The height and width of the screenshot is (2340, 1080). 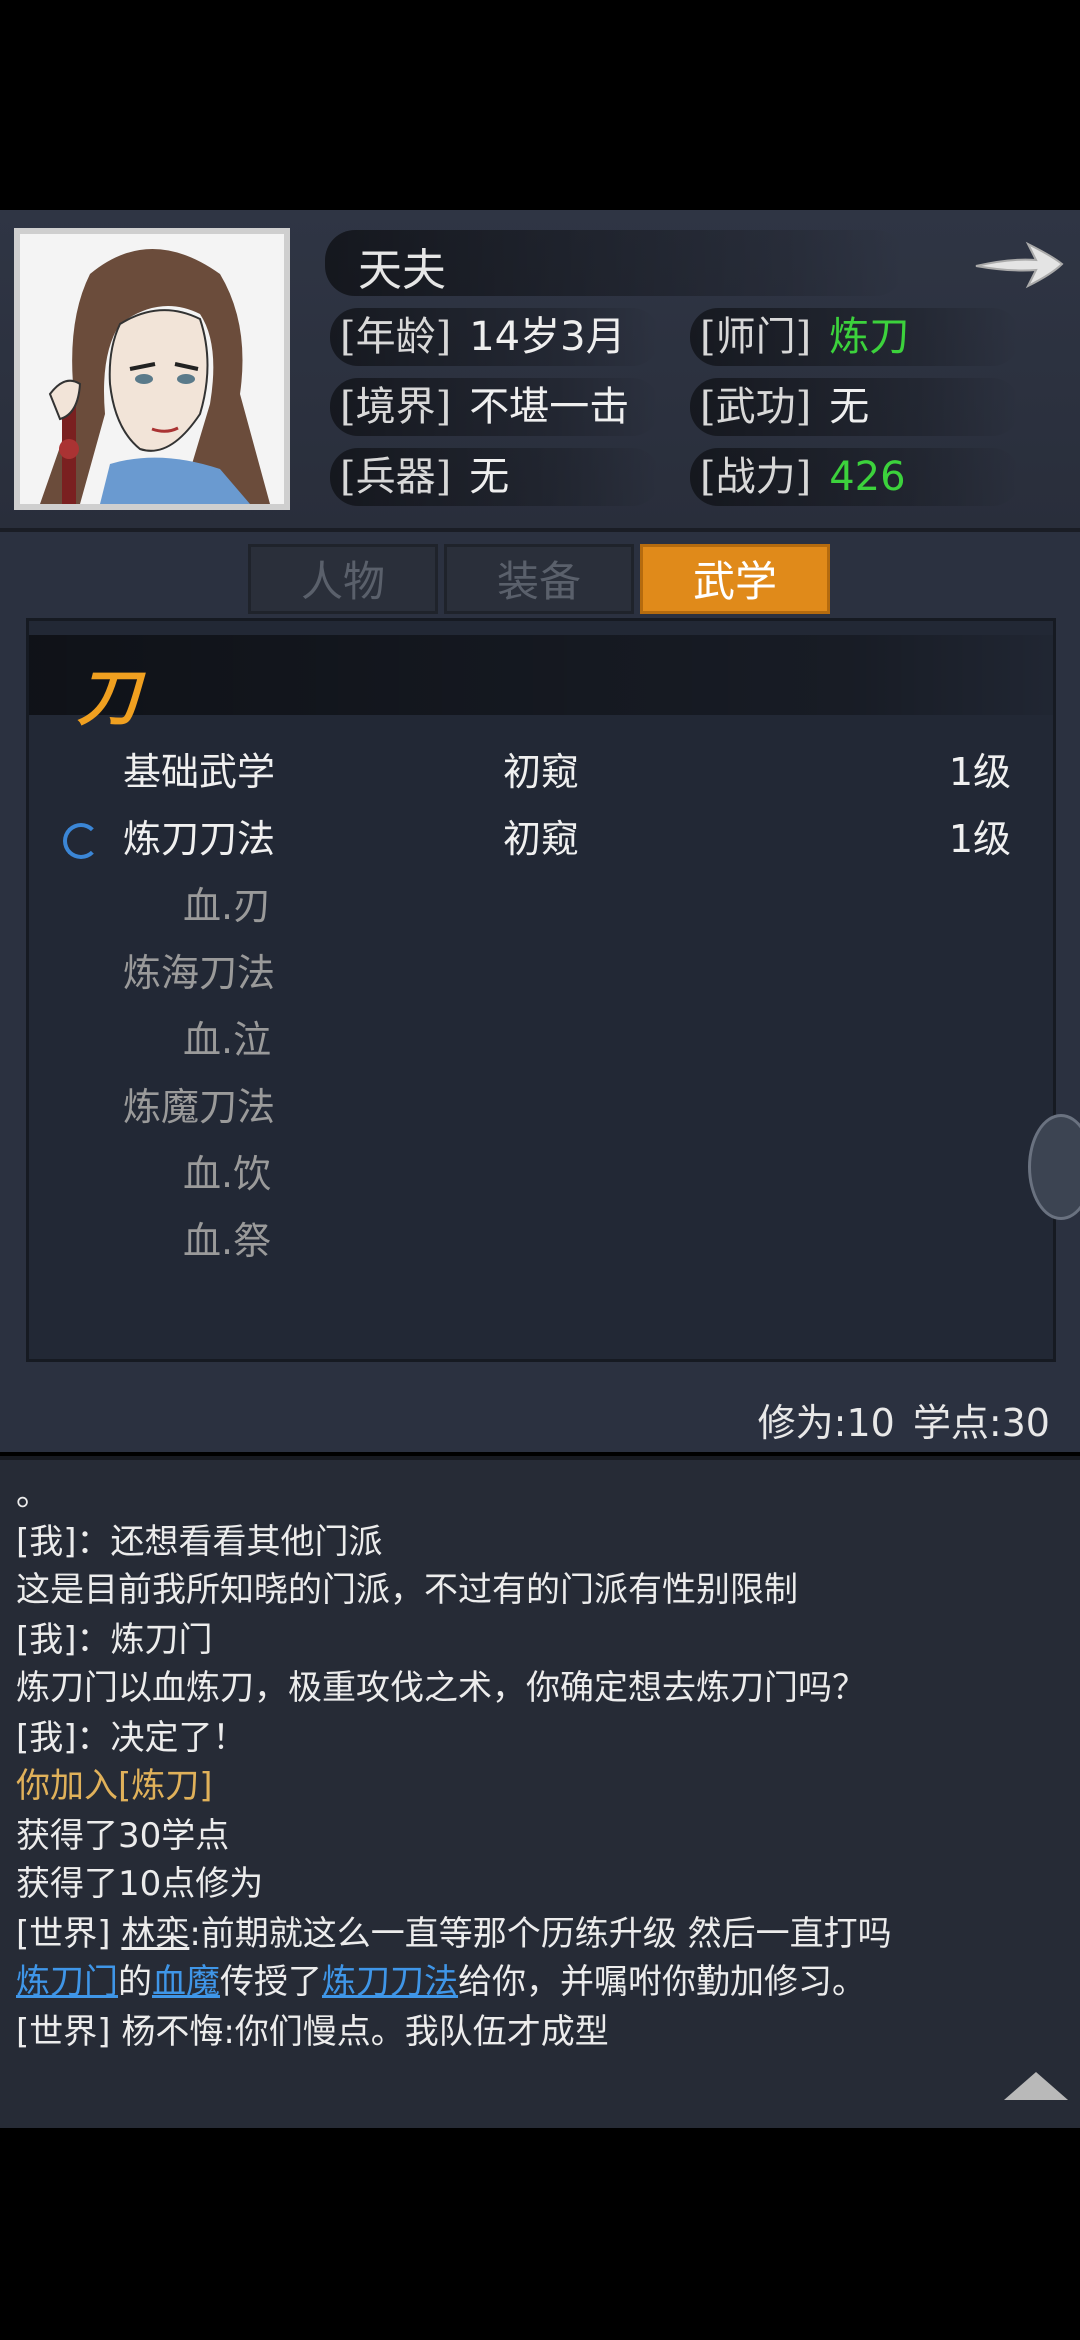 I want to click on nav-bar-area, so click(x=540, y=2234).